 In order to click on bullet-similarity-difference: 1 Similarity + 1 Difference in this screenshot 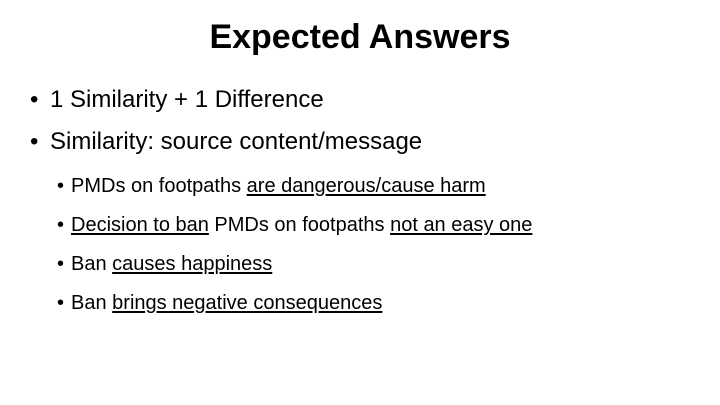, I will do `click(225, 100)`.